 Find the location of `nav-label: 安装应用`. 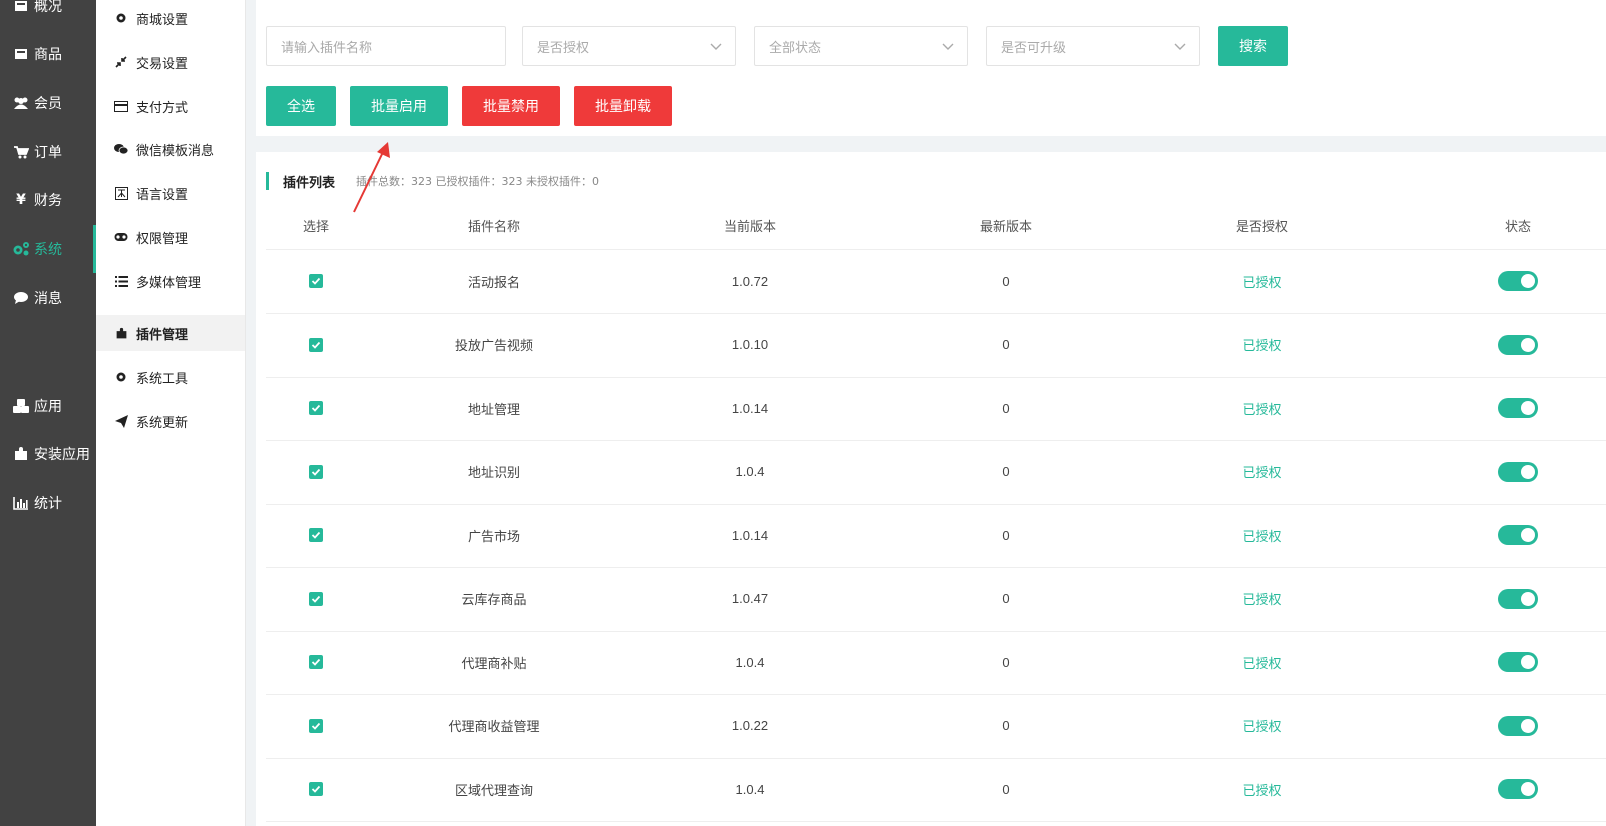

nav-label: 安装应用 is located at coordinates (62, 455).